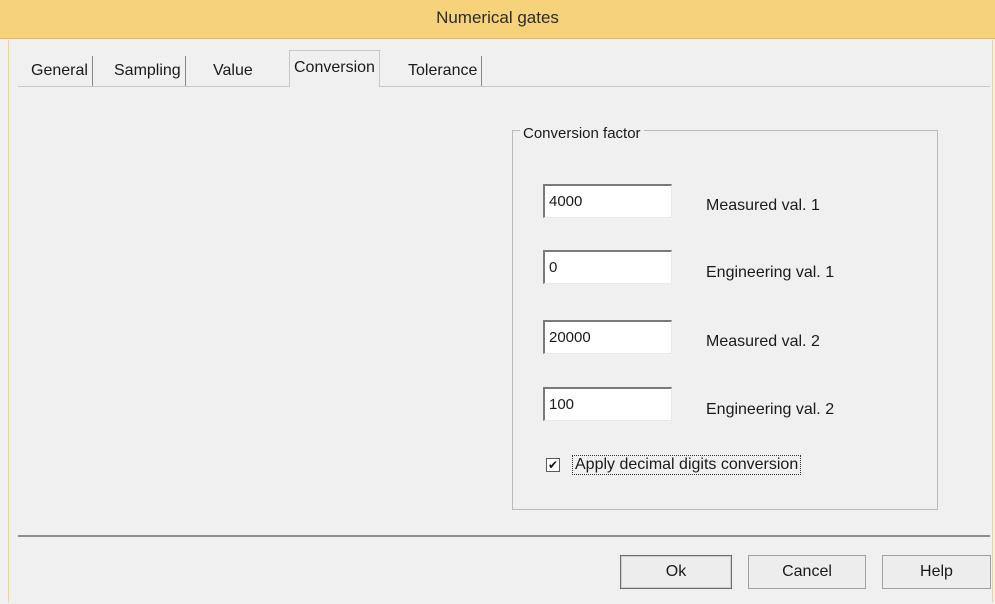  Describe the element at coordinates (770, 272) in the screenshot. I see `engineering-val-1-label: Engineering val. 1` at that location.